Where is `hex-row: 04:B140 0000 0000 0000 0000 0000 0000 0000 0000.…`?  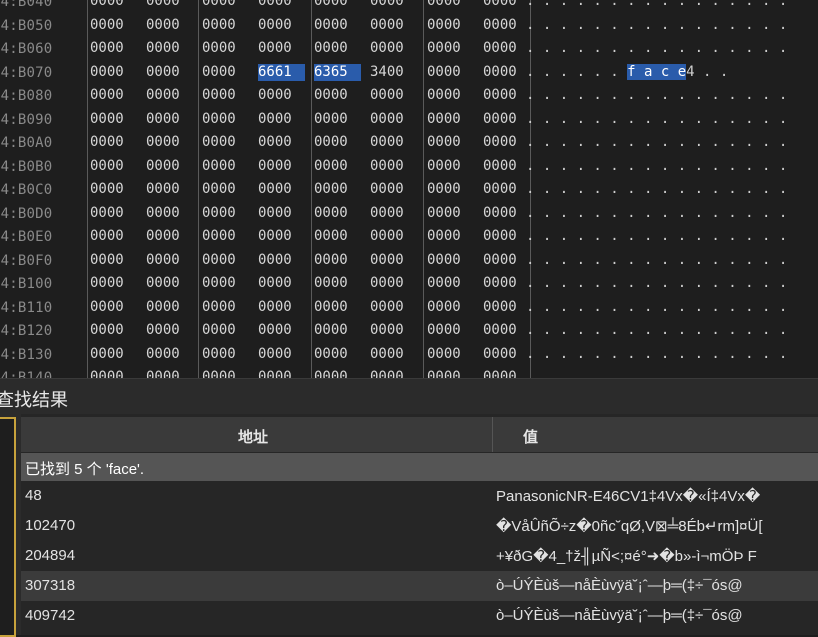 hex-row: 04:B140 0000 0000 0000 0000 0000 0000 0000 0000.… is located at coordinates (409, 371).